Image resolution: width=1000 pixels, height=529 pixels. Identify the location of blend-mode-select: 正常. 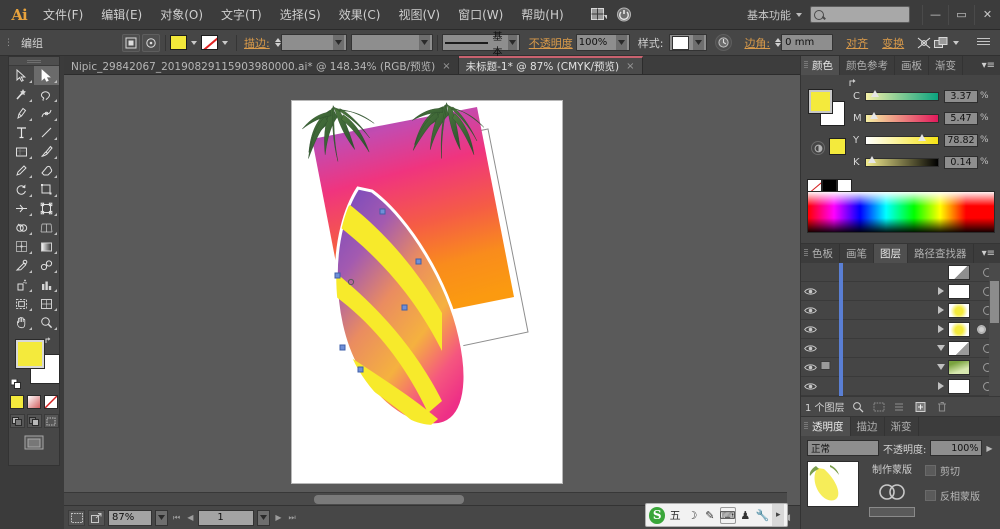
(843, 448).